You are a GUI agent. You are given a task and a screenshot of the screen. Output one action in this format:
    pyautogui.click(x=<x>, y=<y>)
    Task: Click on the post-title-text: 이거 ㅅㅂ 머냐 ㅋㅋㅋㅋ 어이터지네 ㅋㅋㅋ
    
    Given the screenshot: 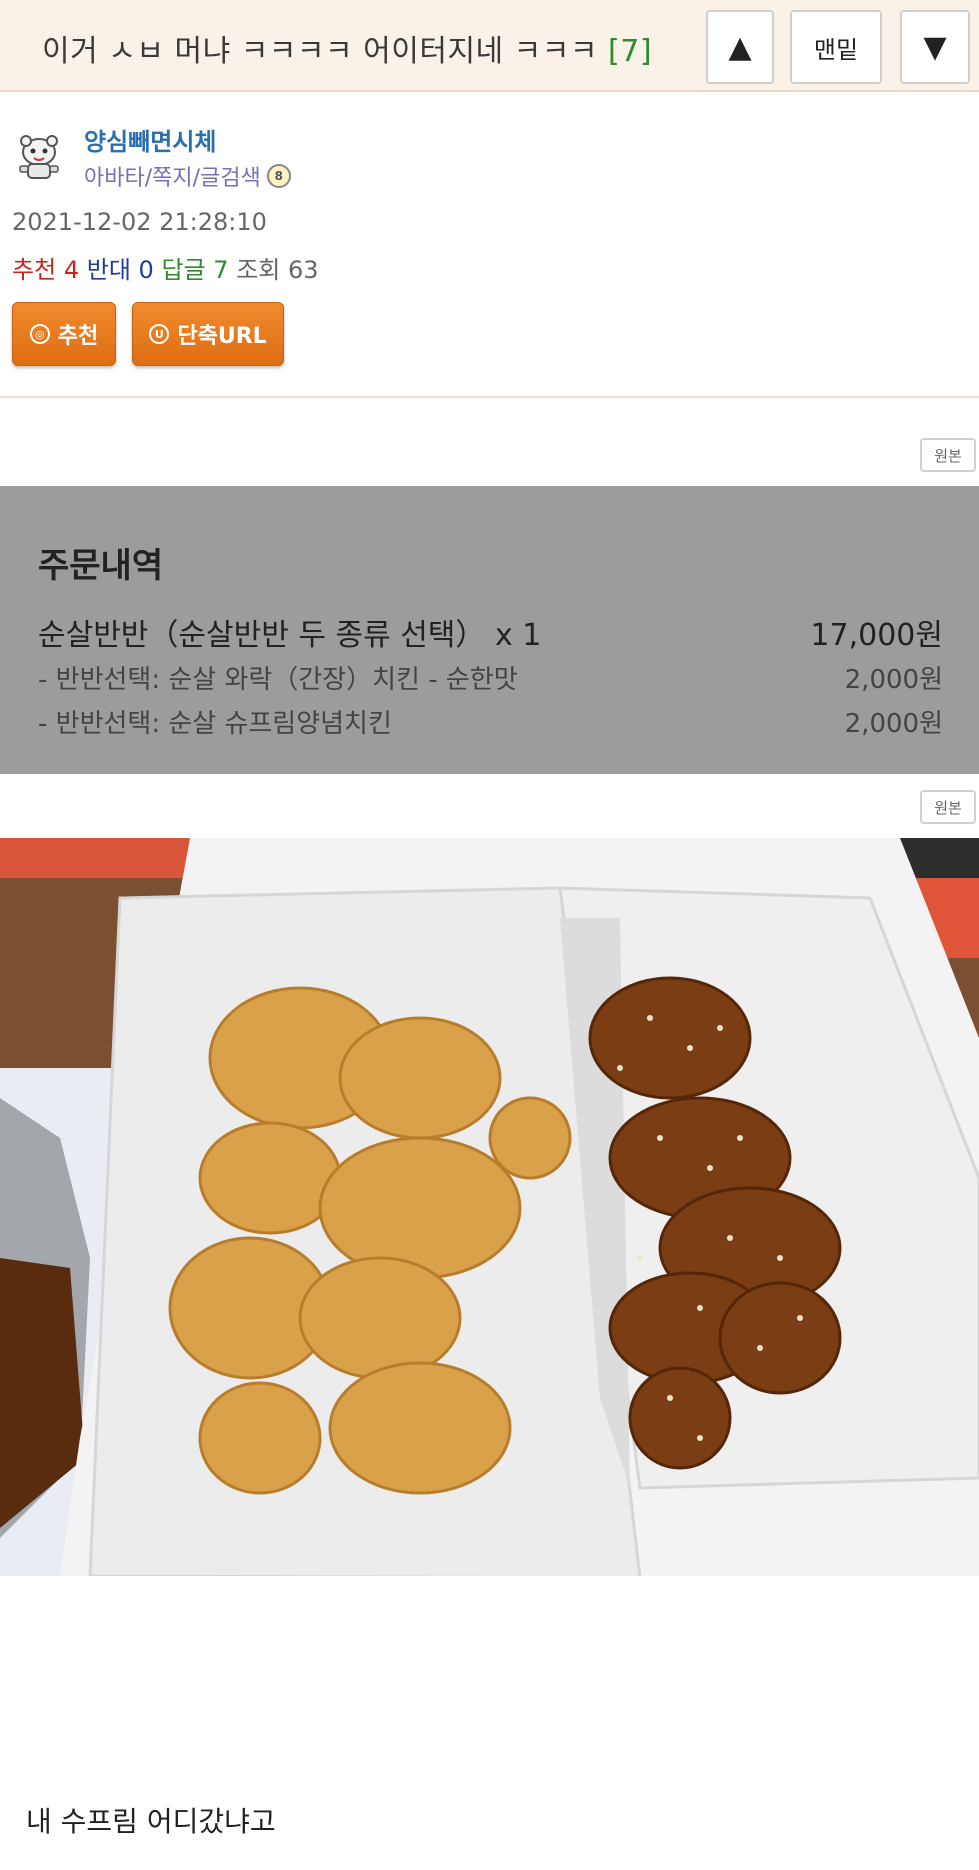 What is the action you would take?
    pyautogui.click(x=320, y=51)
    